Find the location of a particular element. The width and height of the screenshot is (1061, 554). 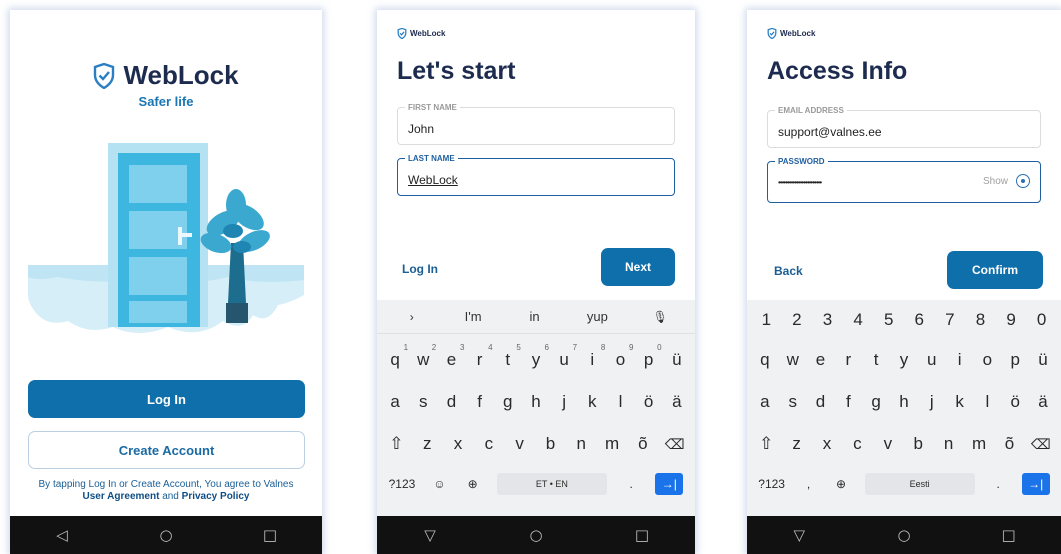

emoji-icon: ☺ is located at coordinates (440, 484).